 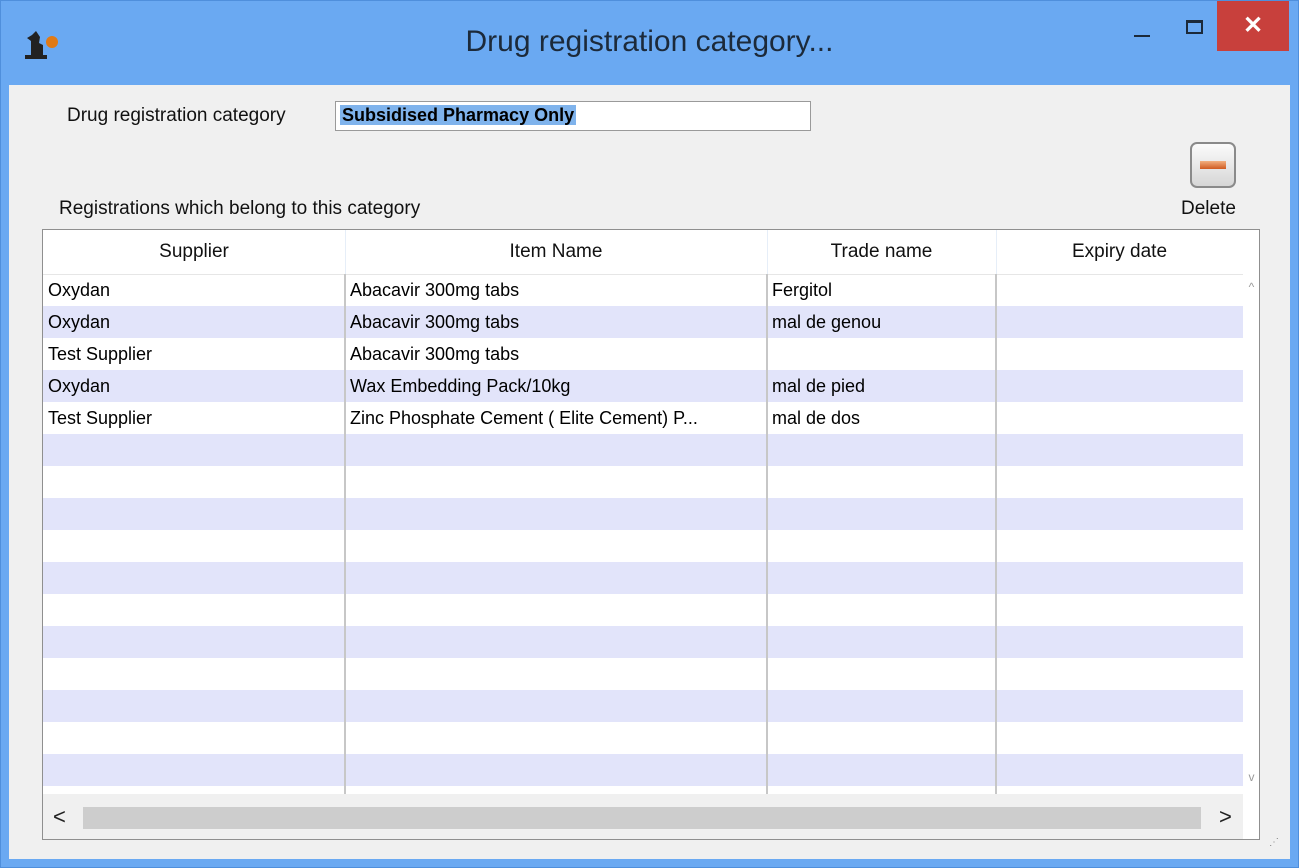 What do you see at coordinates (1142, 36) in the screenshot?
I see `minimize-icon` at bounding box center [1142, 36].